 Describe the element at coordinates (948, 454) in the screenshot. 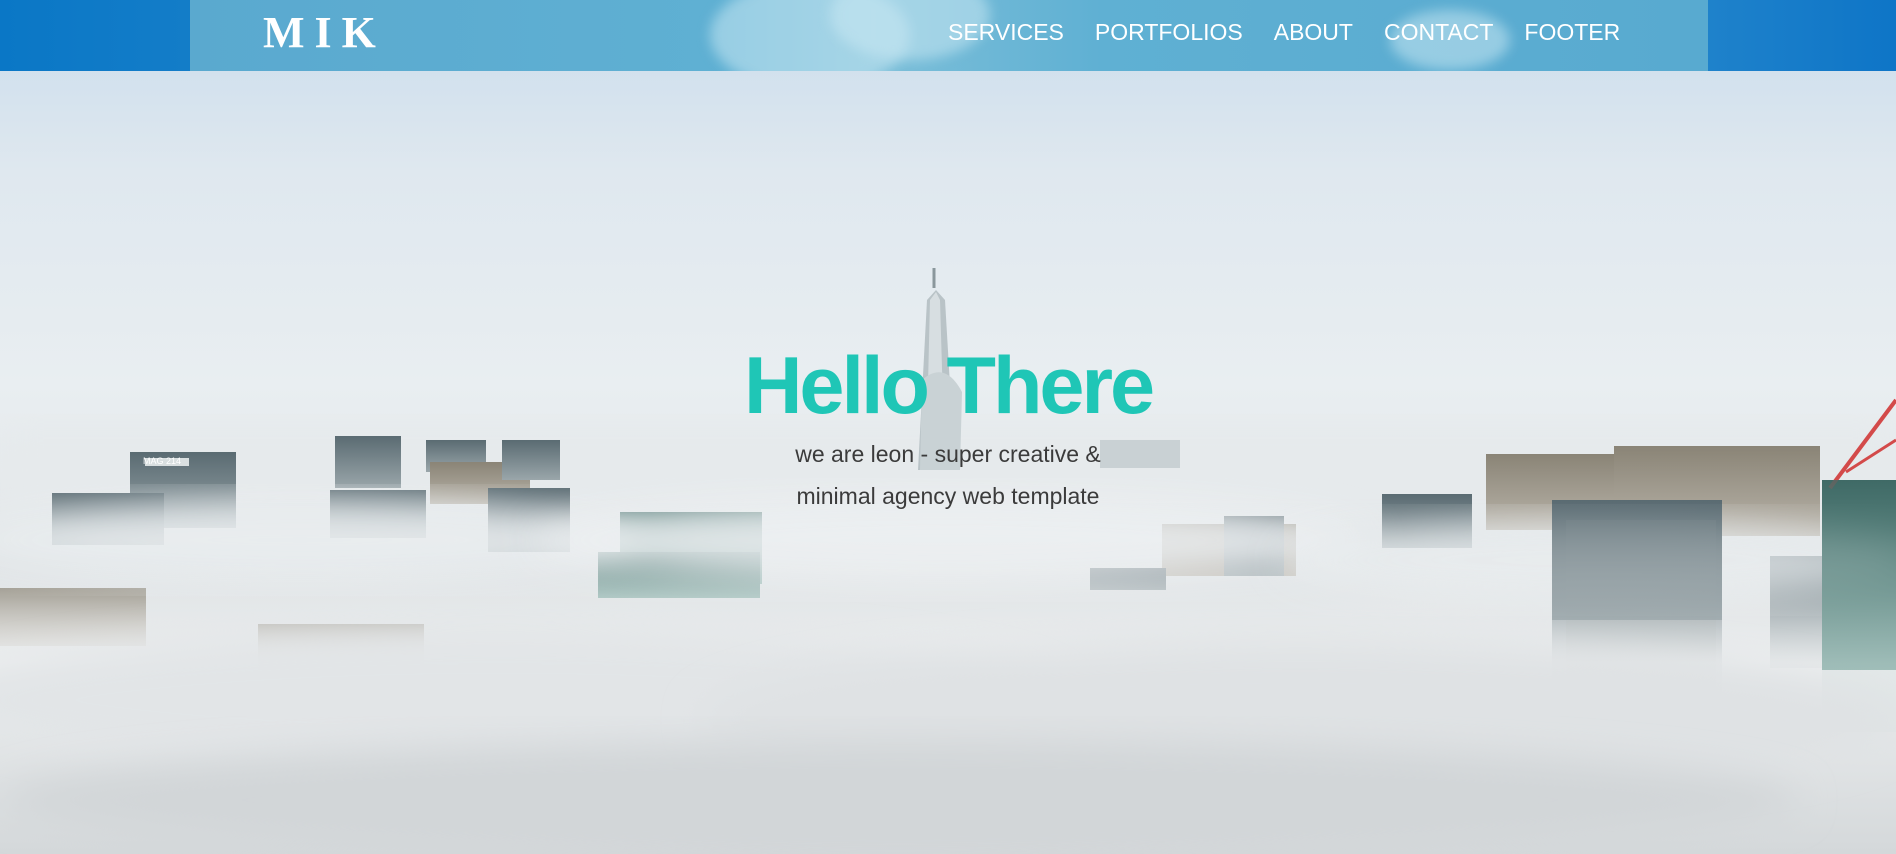

I see `hero-subtitle-line-1: we are leon - super creative &` at that location.